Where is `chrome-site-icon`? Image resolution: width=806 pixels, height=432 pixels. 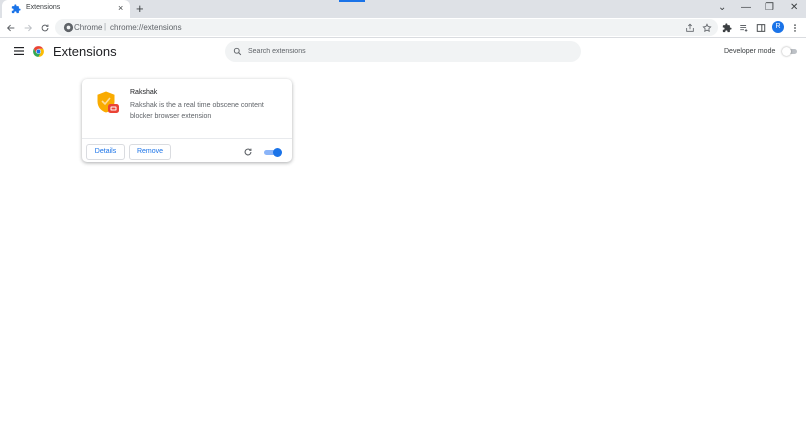
chrome-site-icon is located at coordinates (68, 27).